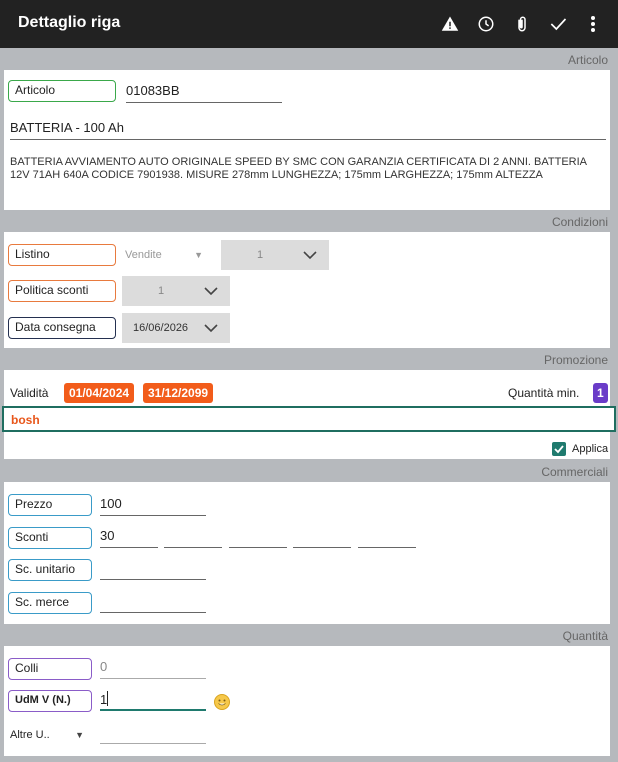 The height and width of the screenshot is (762, 618). I want to click on listino-type-value: Vendite, so click(143, 255).